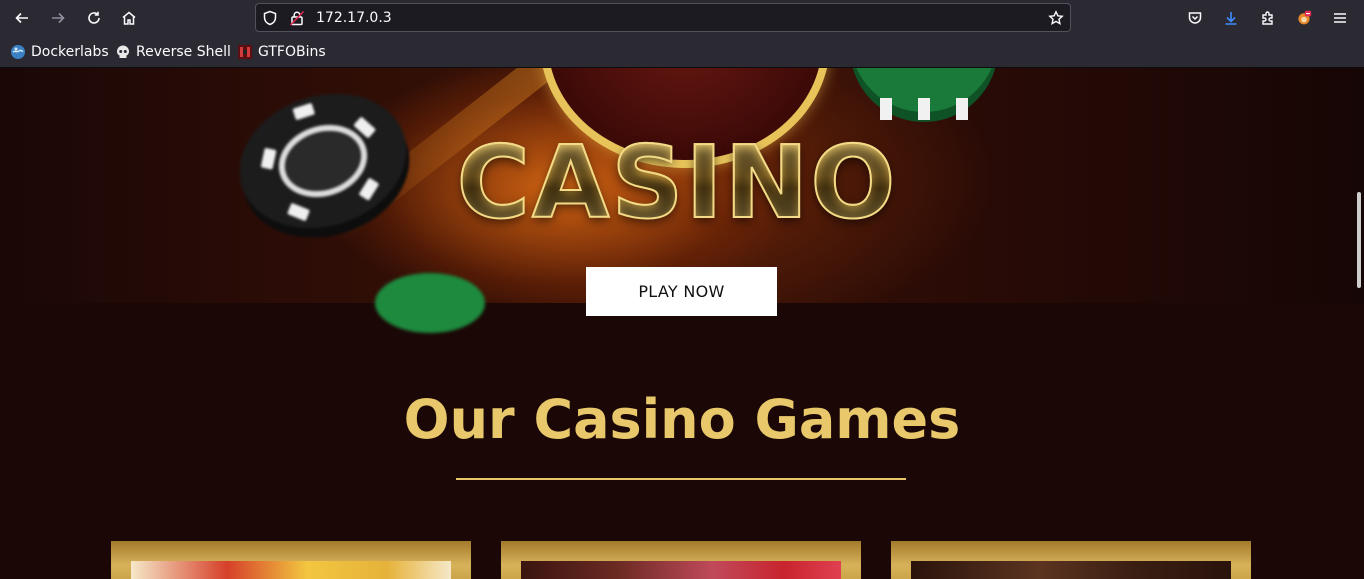 The width and height of the screenshot is (1364, 579). I want to click on browser-toolbar: 172.17.0.3, so click(682, 17).